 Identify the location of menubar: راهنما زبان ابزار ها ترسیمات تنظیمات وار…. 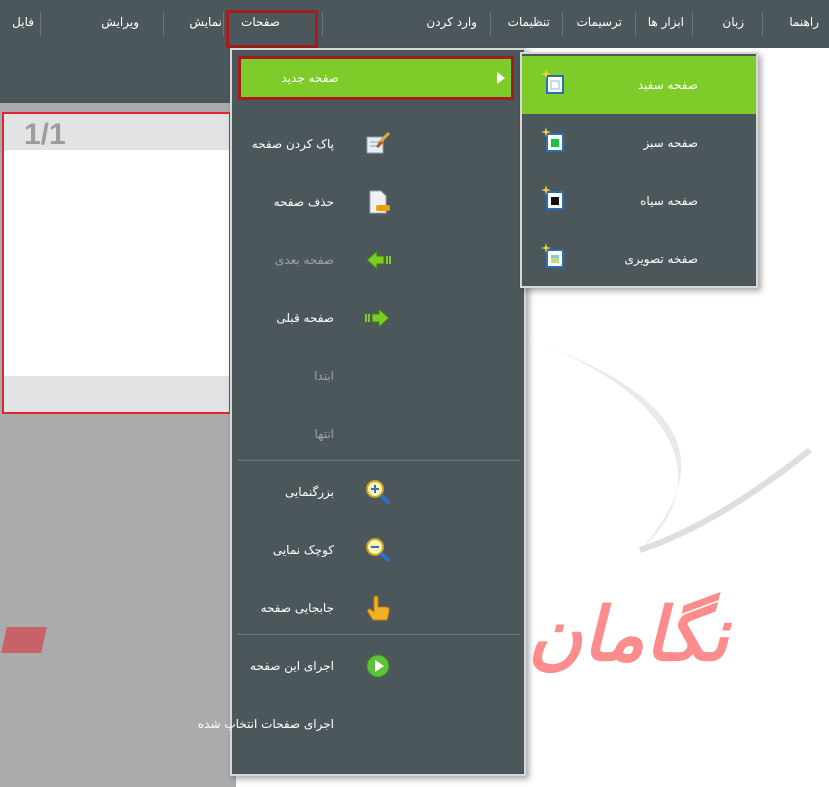
(414, 24).